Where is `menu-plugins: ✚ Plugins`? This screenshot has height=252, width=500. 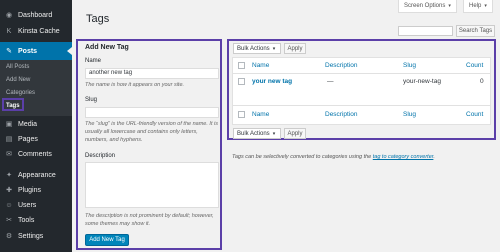
menu-plugins: ✚ Plugins is located at coordinates (36, 190).